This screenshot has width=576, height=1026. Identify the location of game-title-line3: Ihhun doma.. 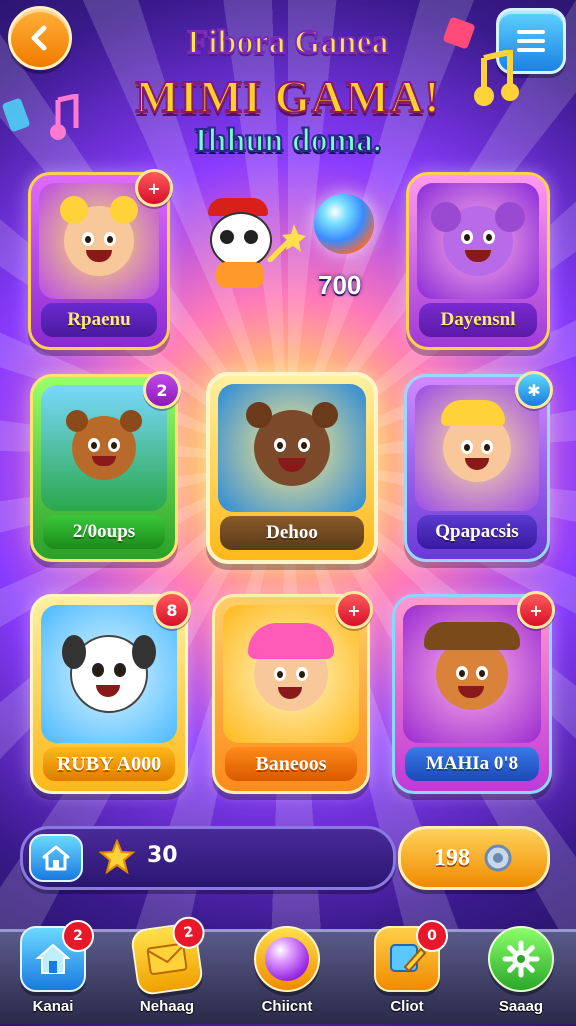
(287, 140).